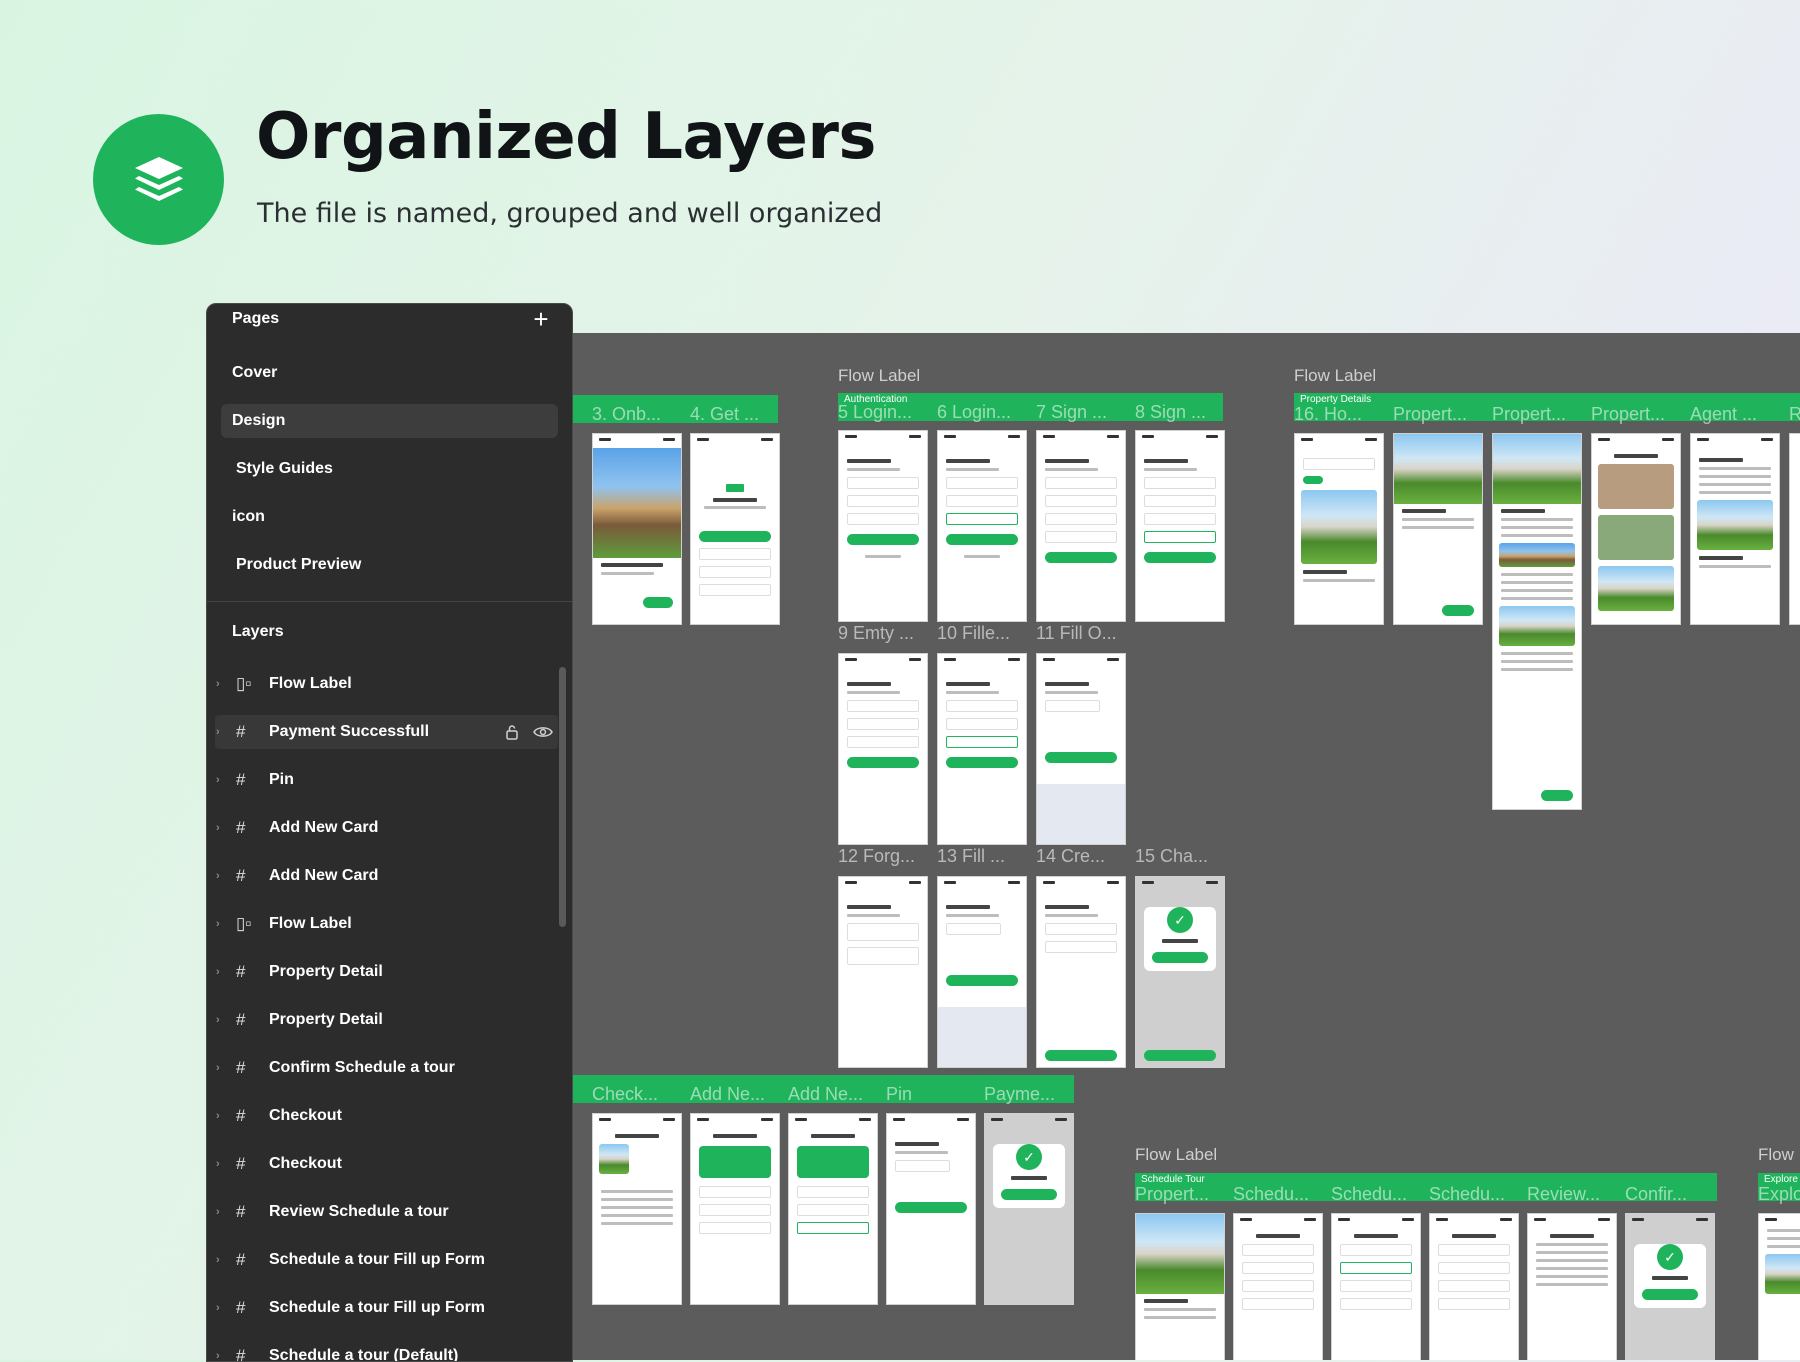 The height and width of the screenshot is (1362, 1800). What do you see at coordinates (1029, 1209) in the screenshot?
I see `screen-frame-payment-success: ✓` at bounding box center [1029, 1209].